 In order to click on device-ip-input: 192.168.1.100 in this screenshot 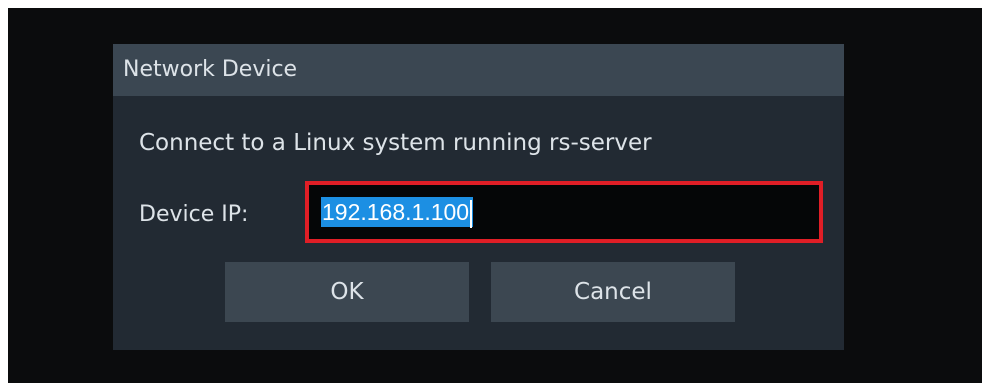, I will do `click(564, 212)`.